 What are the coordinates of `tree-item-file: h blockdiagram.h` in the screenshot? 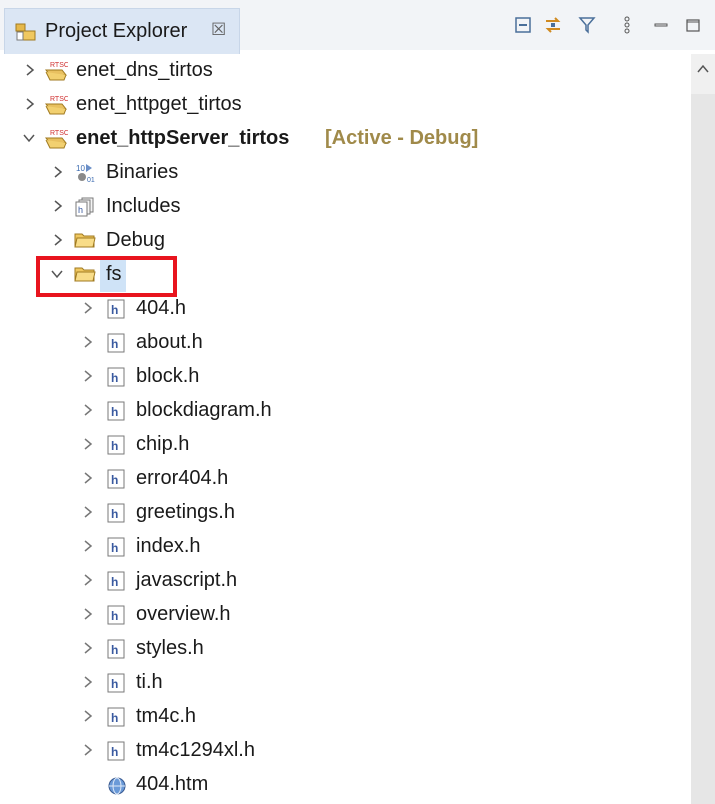 It's located at (345, 411).